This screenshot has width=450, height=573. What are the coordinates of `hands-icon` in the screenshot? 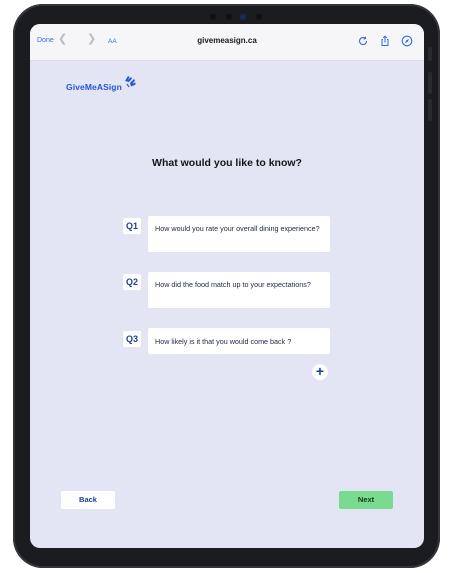 It's located at (130, 82).